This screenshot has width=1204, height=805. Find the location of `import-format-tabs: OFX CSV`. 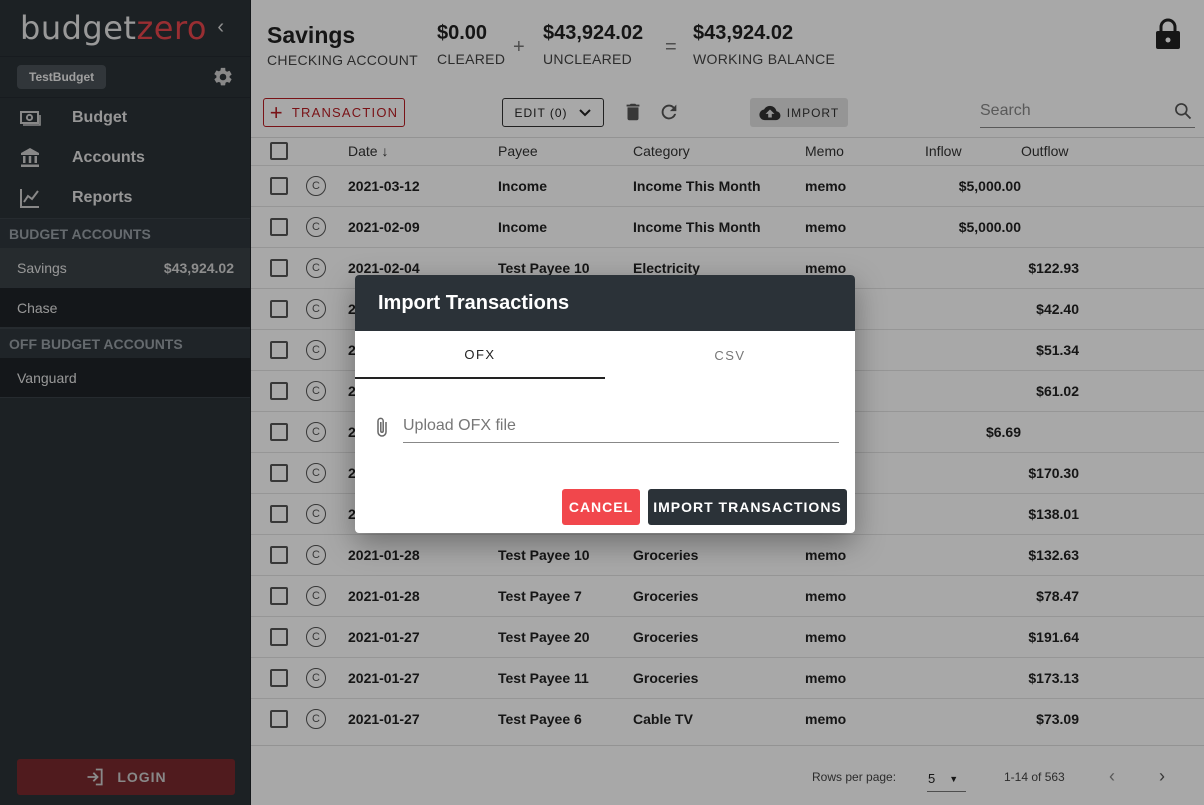

import-format-tabs: OFX CSV is located at coordinates (605, 355).